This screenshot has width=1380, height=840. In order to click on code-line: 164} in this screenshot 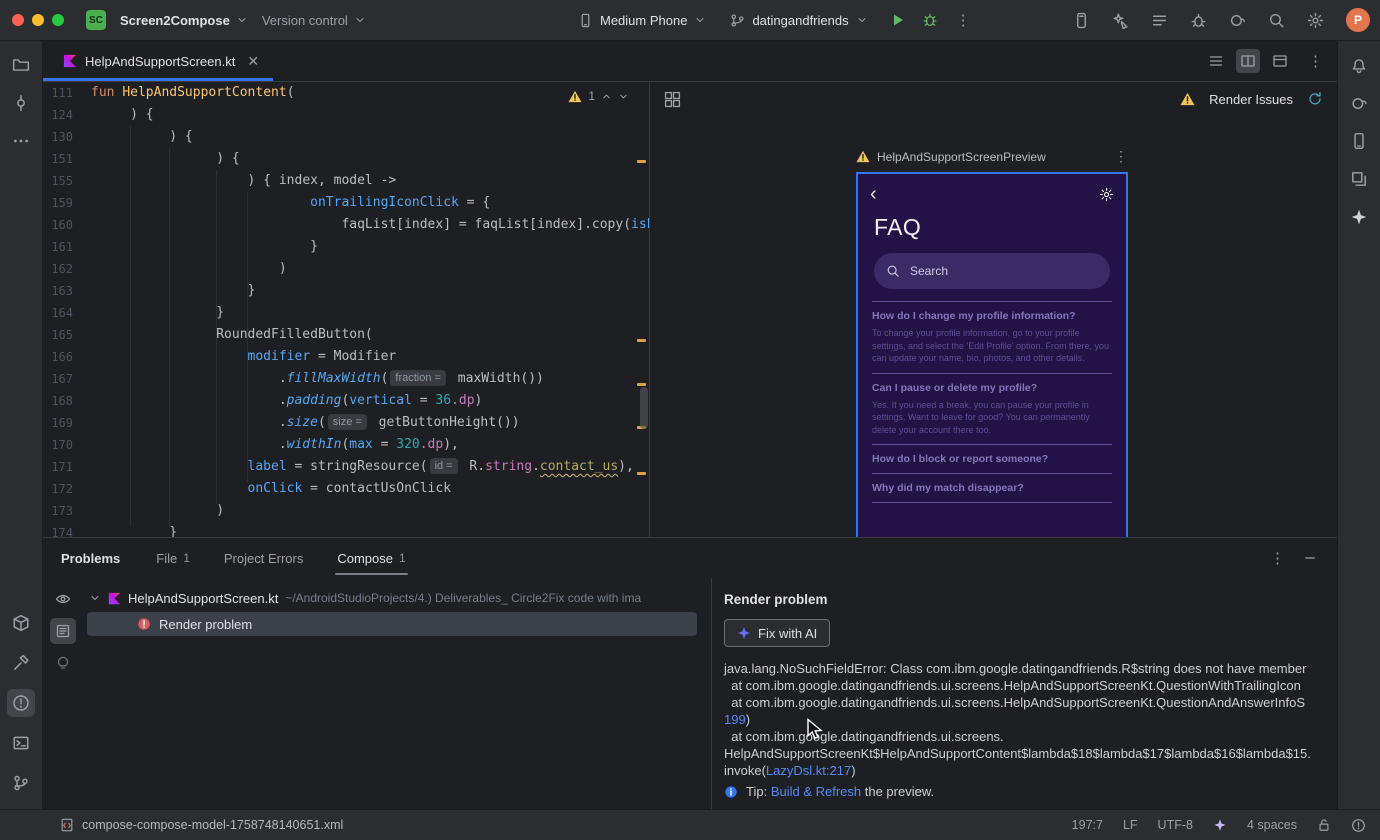, I will do `click(346, 313)`.